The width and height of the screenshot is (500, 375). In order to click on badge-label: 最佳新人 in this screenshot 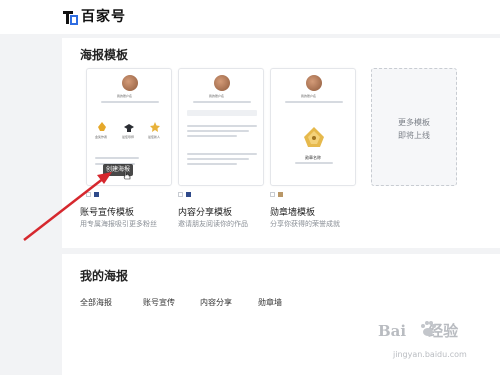, I will do `click(154, 137)`.